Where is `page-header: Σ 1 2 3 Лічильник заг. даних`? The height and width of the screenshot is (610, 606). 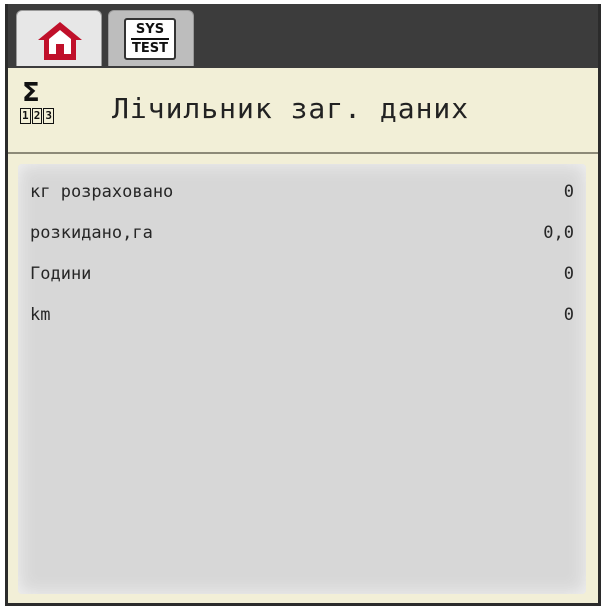
page-header: Σ 1 2 3 Лічильник заг. даних is located at coordinates (303, 110).